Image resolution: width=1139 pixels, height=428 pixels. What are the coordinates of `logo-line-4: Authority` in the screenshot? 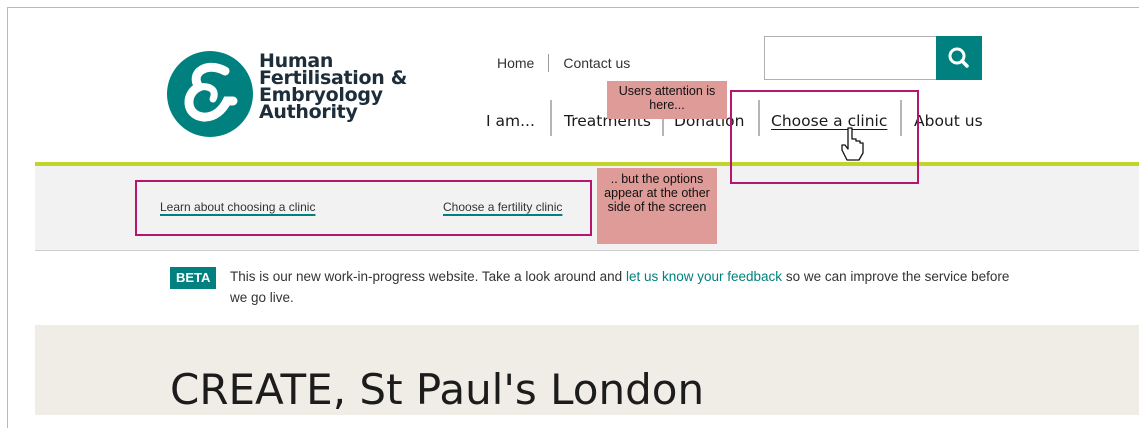 It's located at (308, 112).